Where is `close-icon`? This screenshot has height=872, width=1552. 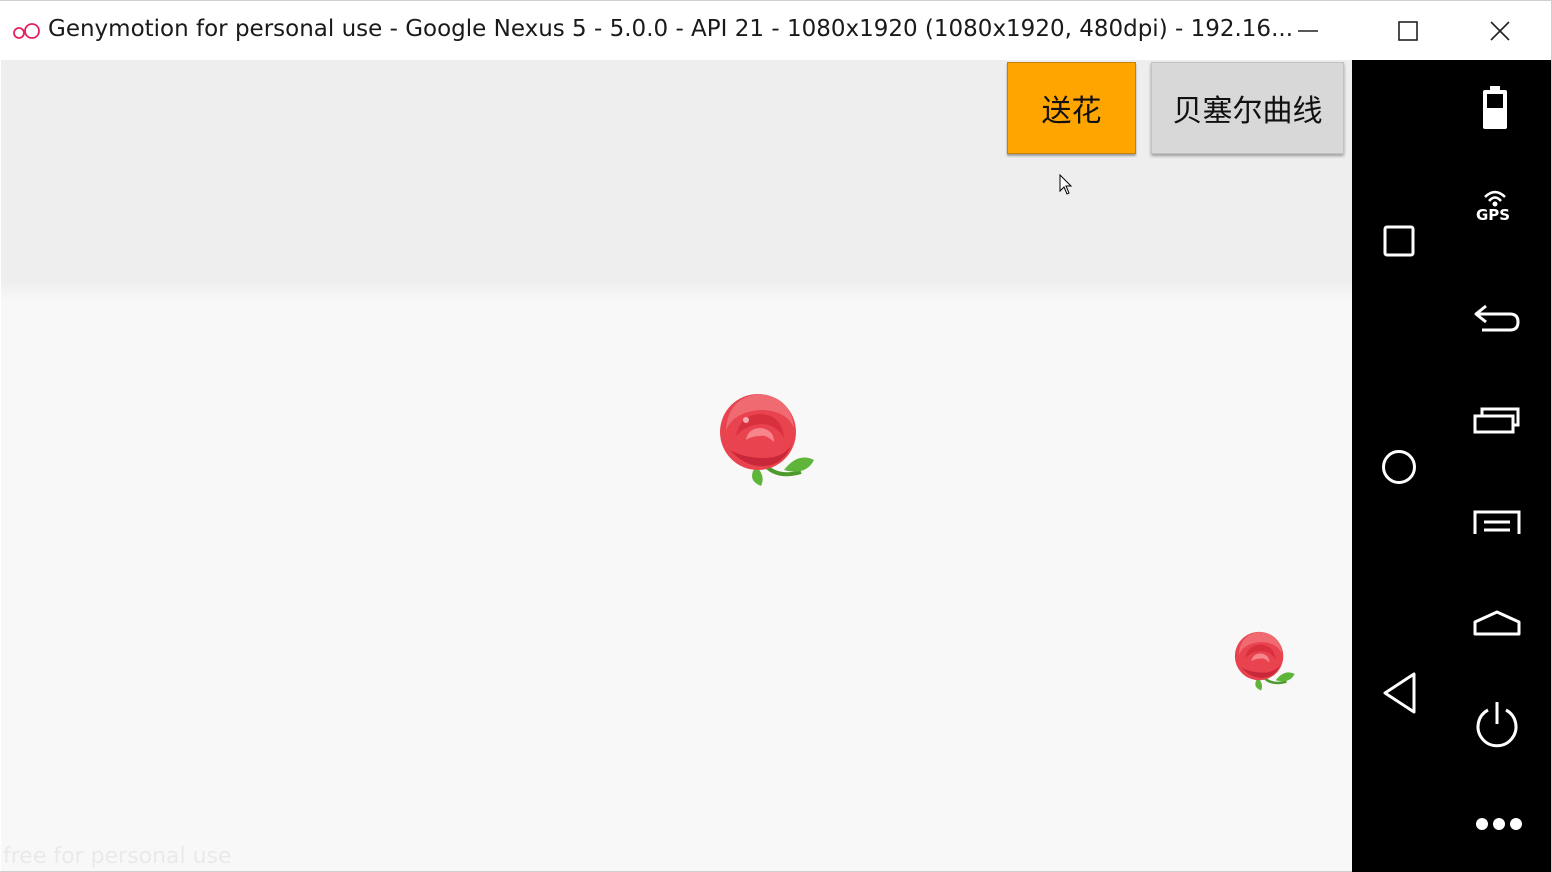 close-icon is located at coordinates (1500, 31).